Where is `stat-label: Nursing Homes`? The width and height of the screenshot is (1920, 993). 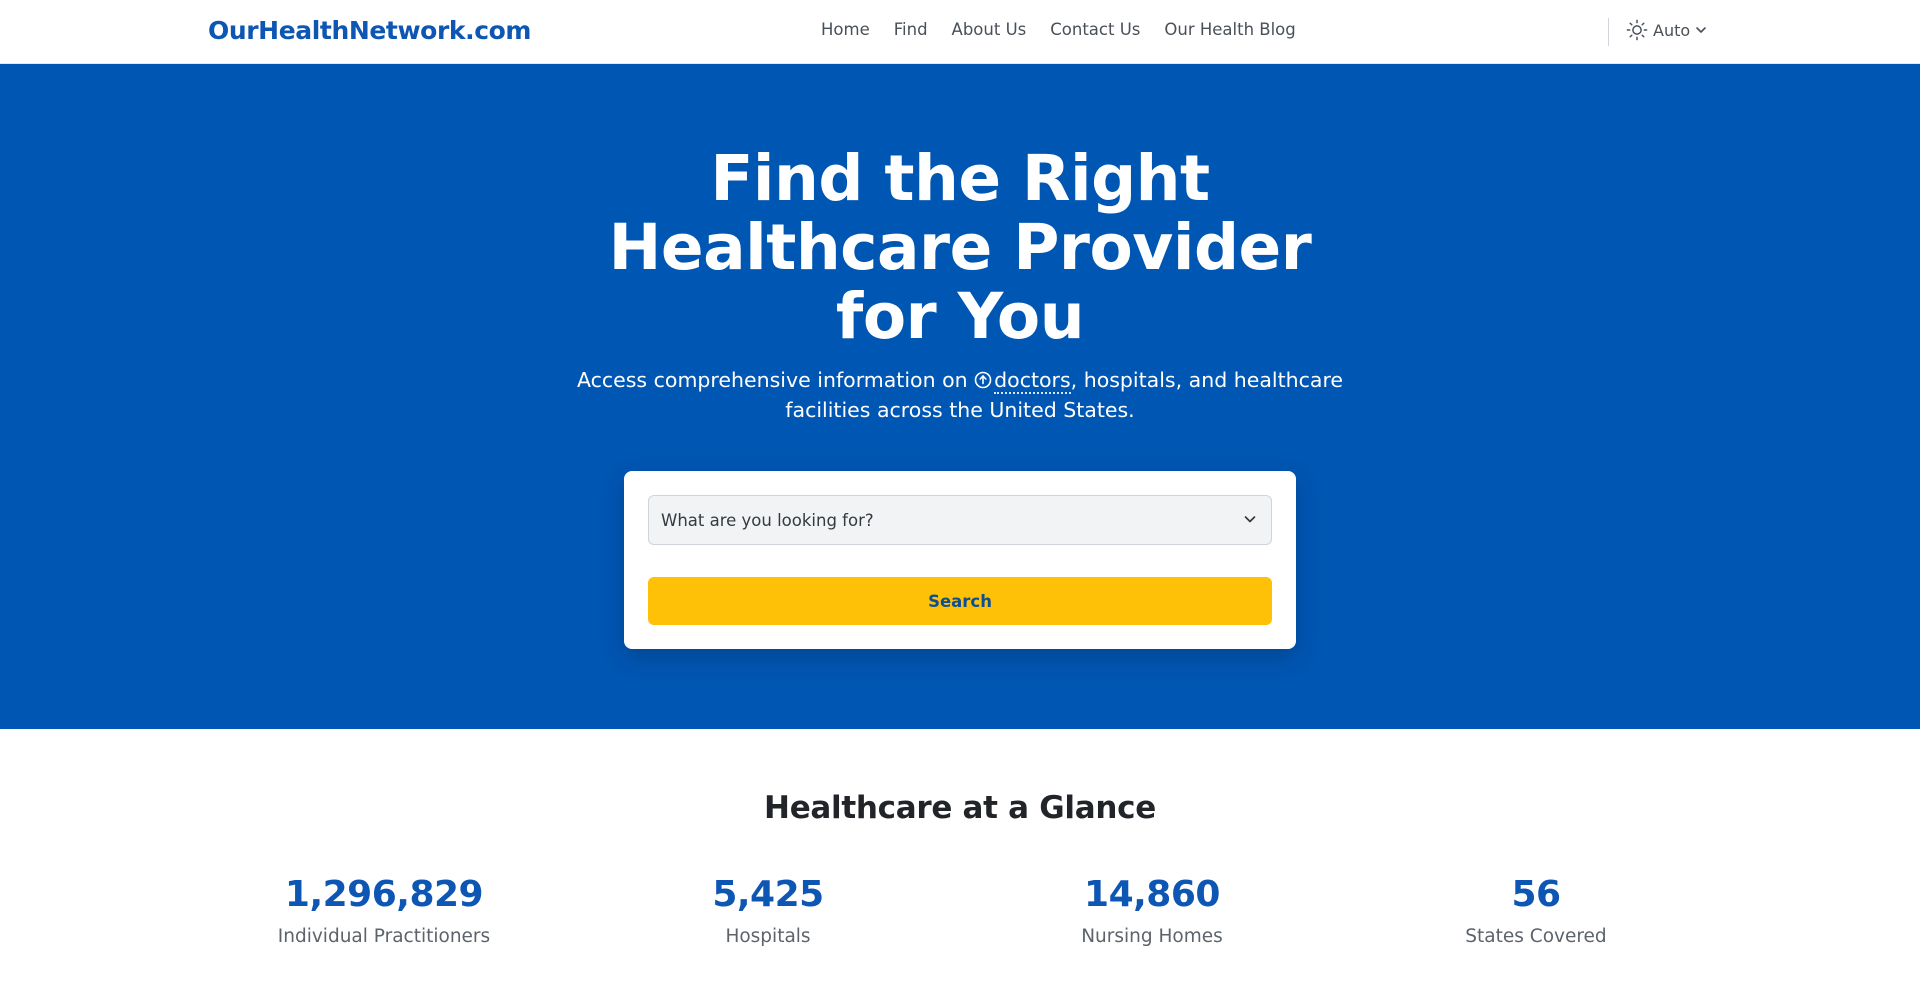 stat-label: Nursing Homes is located at coordinates (1152, 936).